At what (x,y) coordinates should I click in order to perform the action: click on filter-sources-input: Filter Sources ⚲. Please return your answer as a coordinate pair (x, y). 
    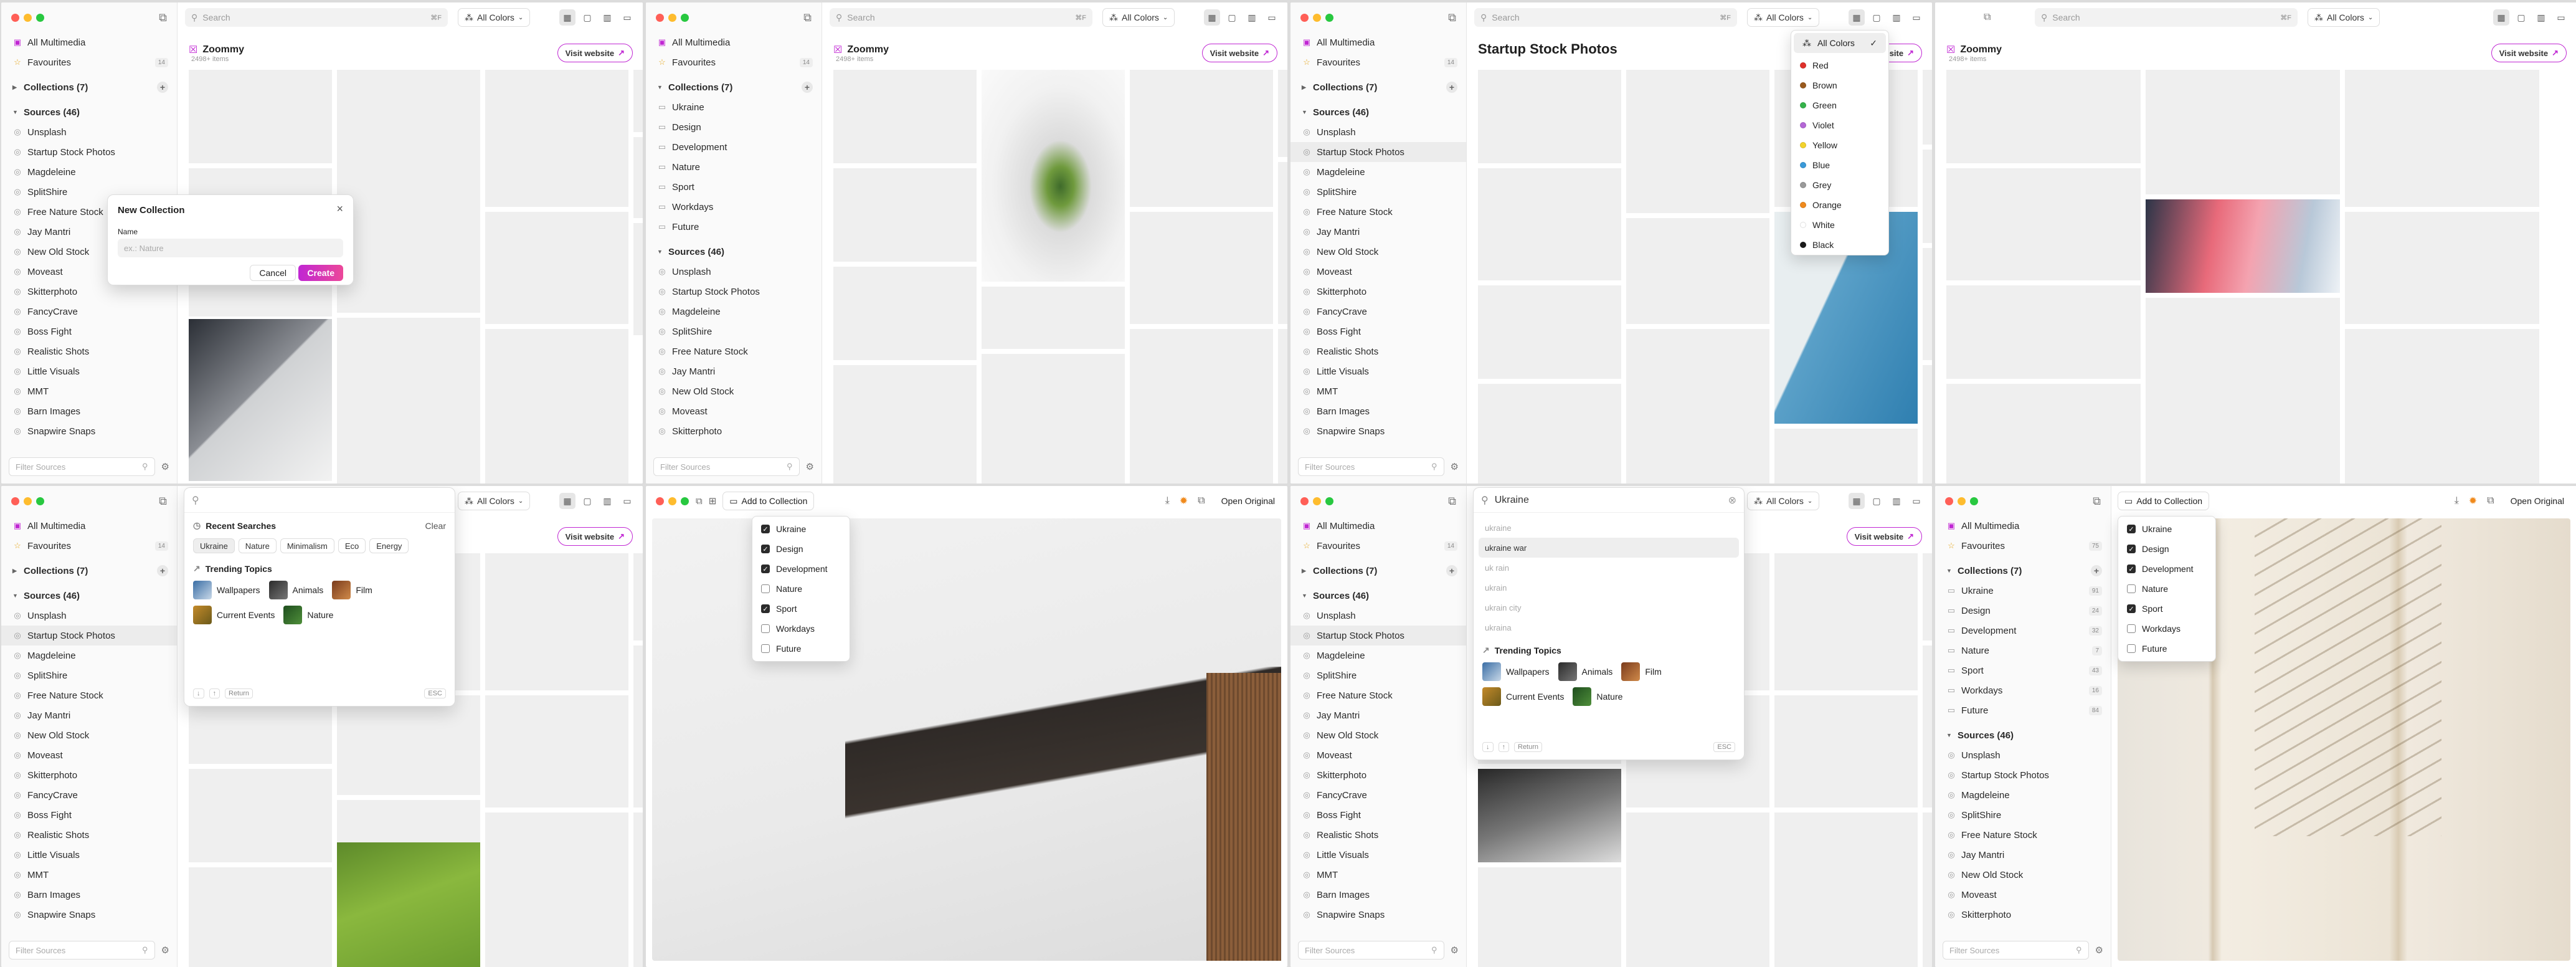
    Looking at the image, I should click on (82, 466).